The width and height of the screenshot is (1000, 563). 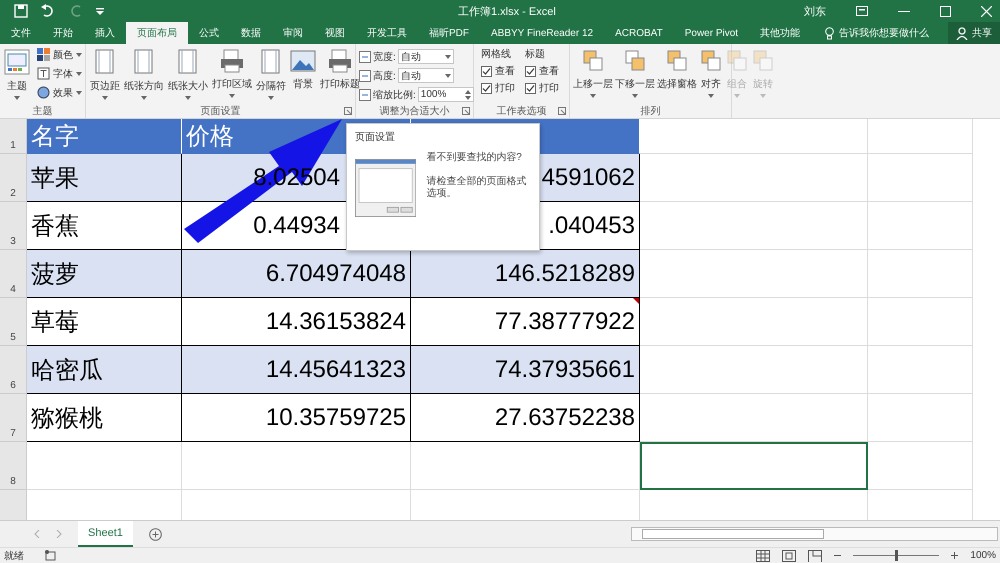 I want to click on ribbon-tab: 插入, so click(x=105, y=33).